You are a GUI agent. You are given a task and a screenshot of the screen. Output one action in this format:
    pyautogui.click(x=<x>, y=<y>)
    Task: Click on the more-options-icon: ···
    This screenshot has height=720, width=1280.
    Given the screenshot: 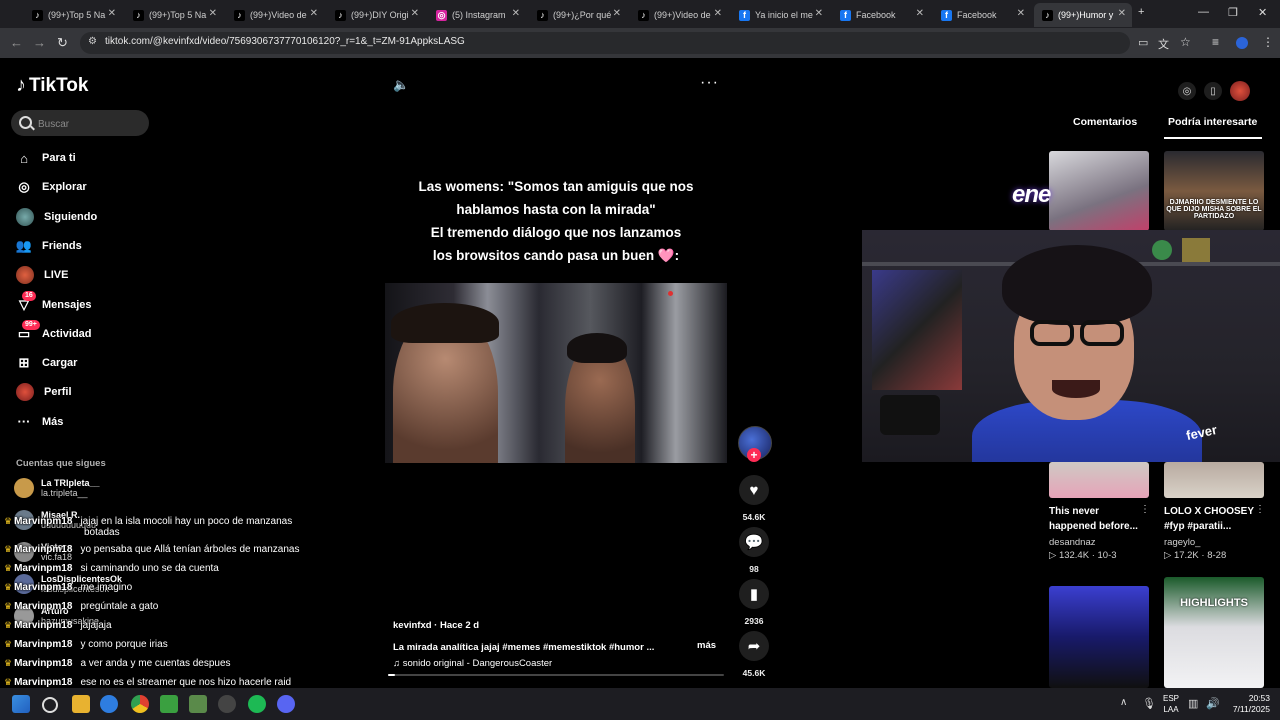 What is the action you would take?
    pyautogui.click(x=709, y=83)
    